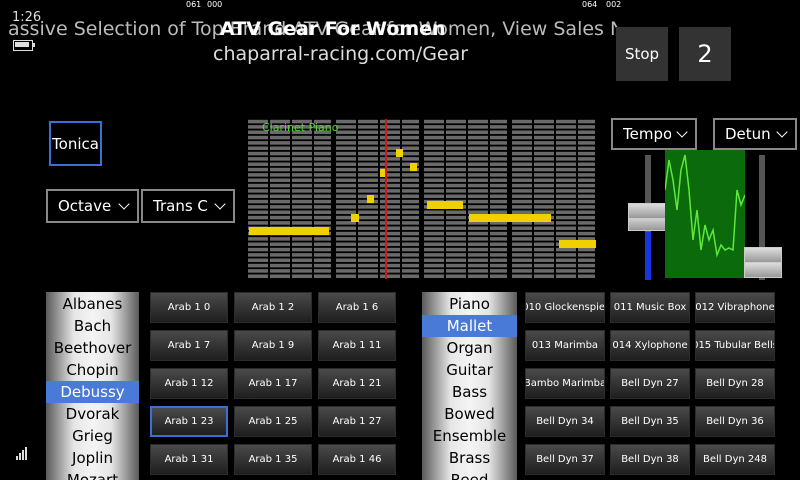  What do you see at coordinates (565, 421) in the screenshot?
I see `instrument-button: Bell Dyn 34` at bounding box center [565, 421].